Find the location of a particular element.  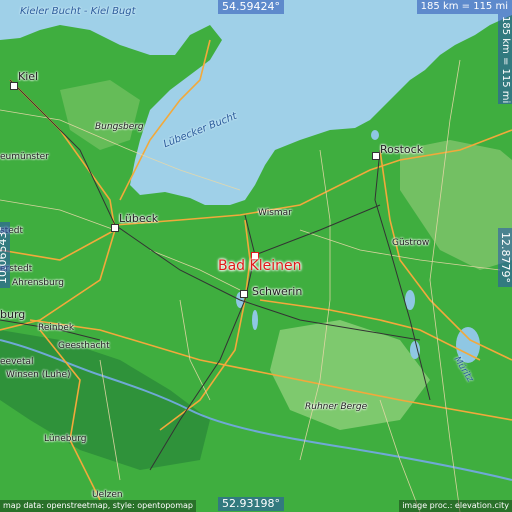

scale-bar-vertical: 185 km = 115 mi is located at coordinates (505, 59).